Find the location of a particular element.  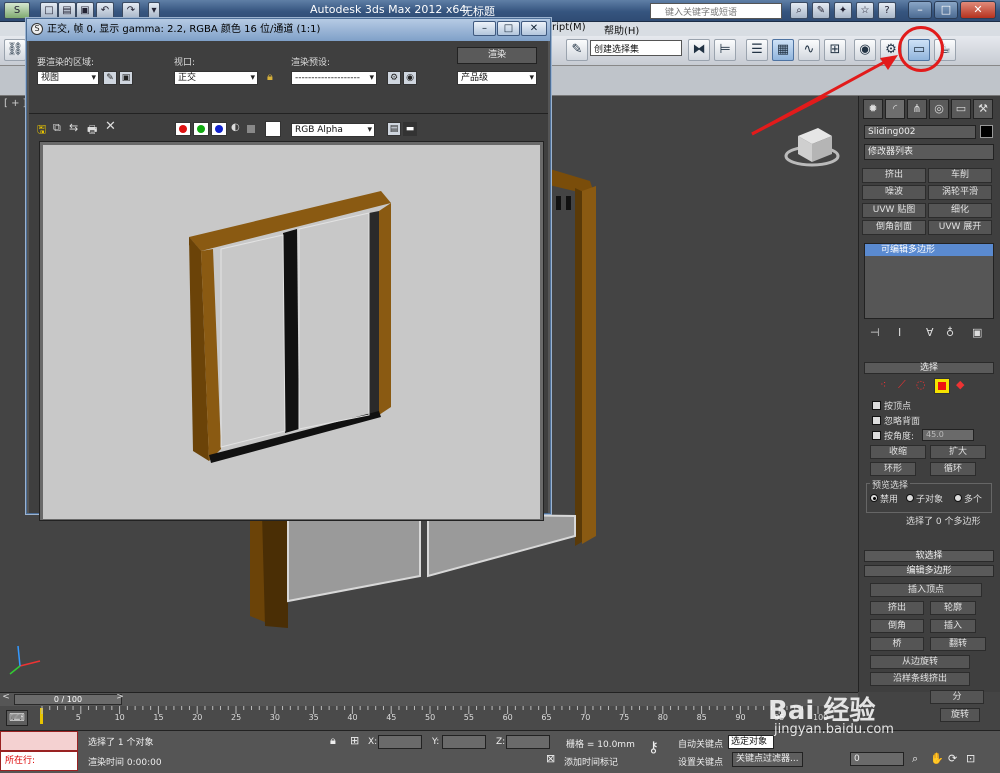

x-coordinate-field is located at coordinates (400, 742).